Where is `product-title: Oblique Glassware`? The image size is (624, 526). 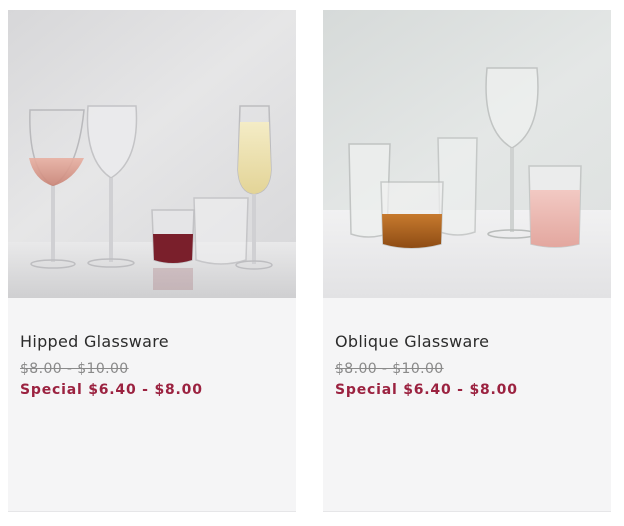 product-title: Oblique Glassware is located at coordinates (412, 341).